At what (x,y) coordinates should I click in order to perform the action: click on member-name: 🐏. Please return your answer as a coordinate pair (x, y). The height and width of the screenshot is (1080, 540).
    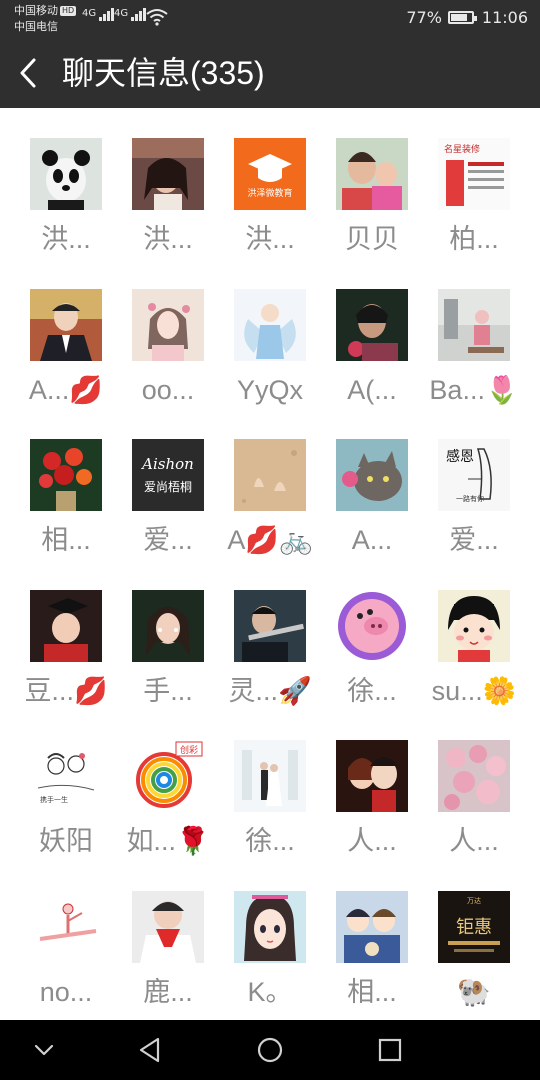
    Looking at the image, I should click on (474, 992).